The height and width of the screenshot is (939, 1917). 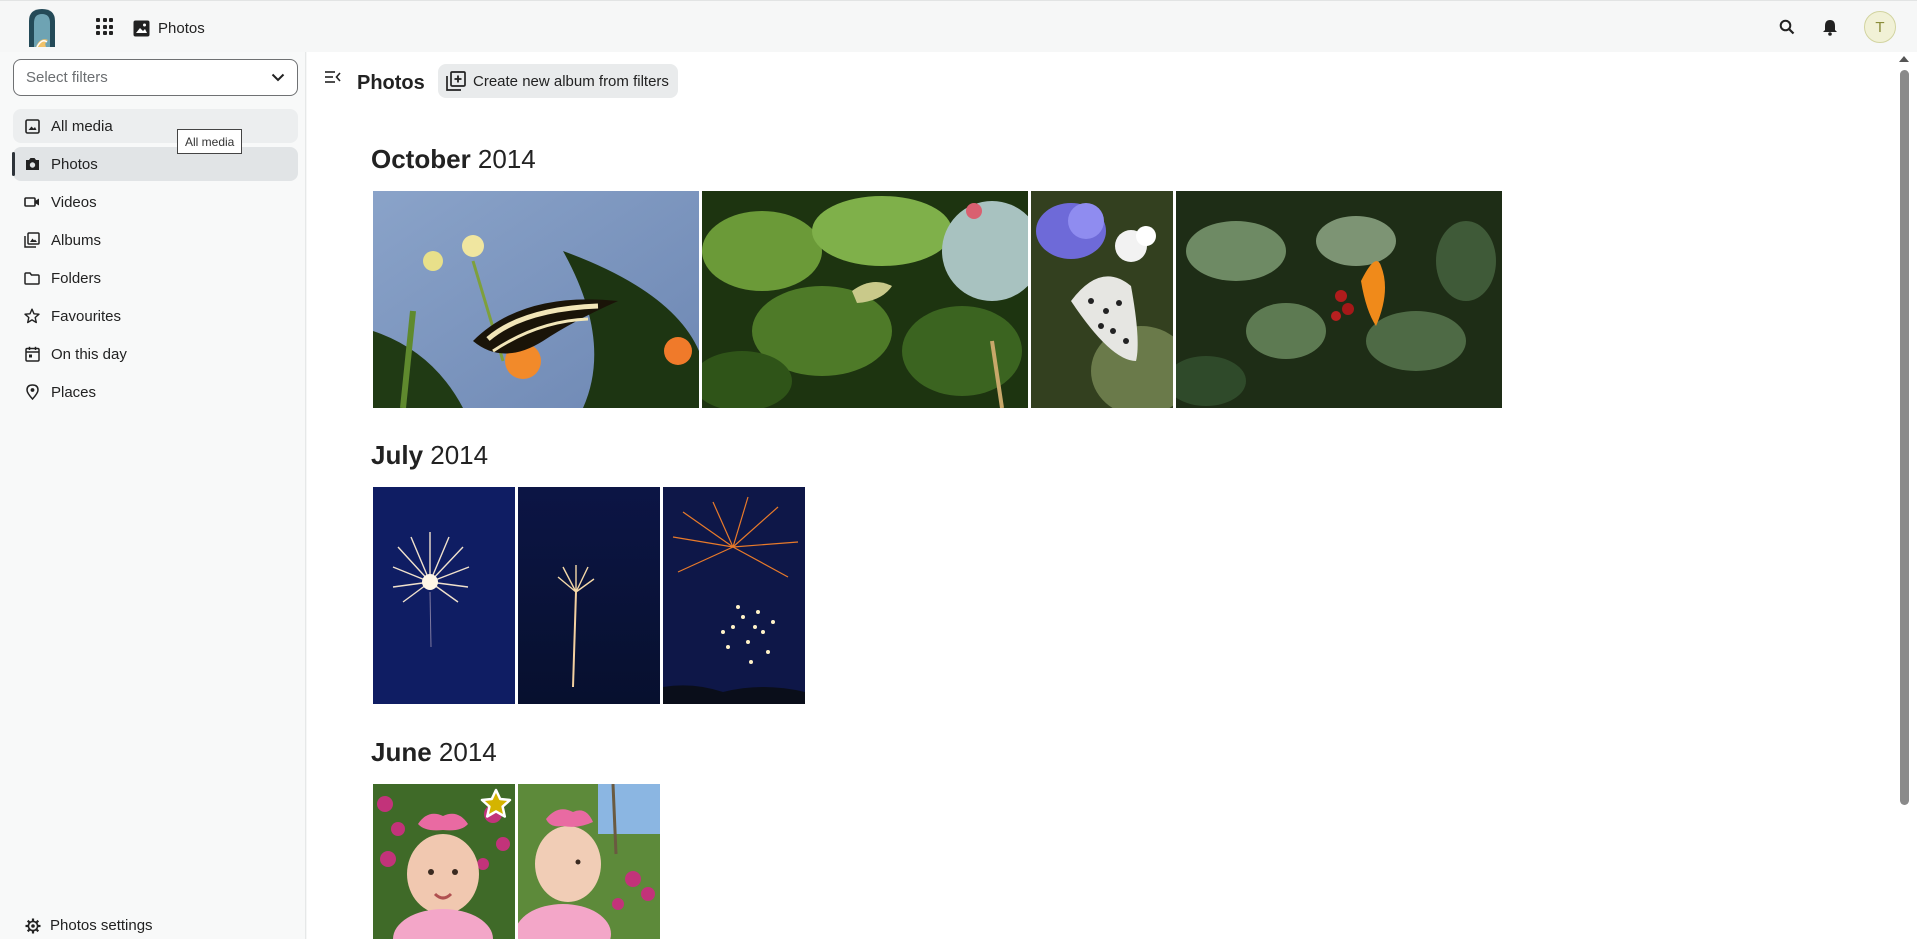 What do you see at coordinates (155, 77) in the screenshot?
I see `filter-select: Select filters` at bounding box center [155, 77].